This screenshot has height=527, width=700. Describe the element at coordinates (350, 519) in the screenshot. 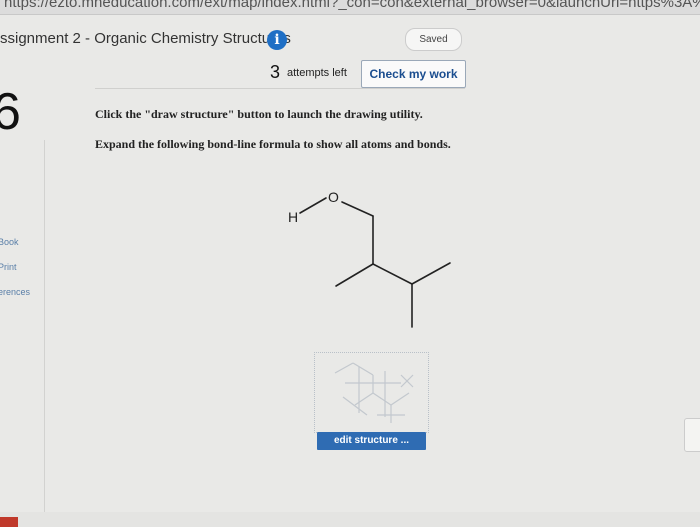

I see `bottom-nav-bar` at that location.